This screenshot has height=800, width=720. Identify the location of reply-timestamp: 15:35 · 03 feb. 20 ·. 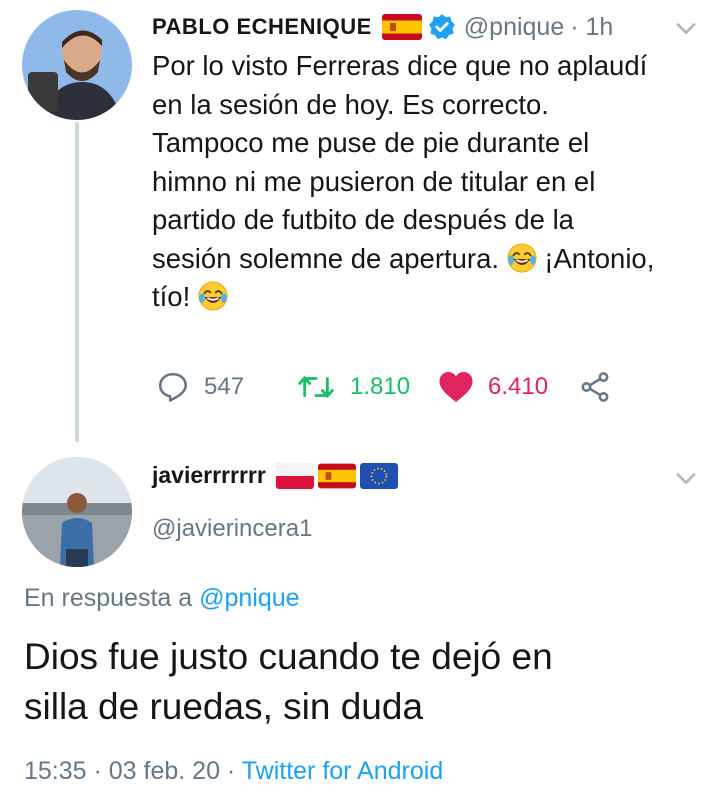
(133, 771).